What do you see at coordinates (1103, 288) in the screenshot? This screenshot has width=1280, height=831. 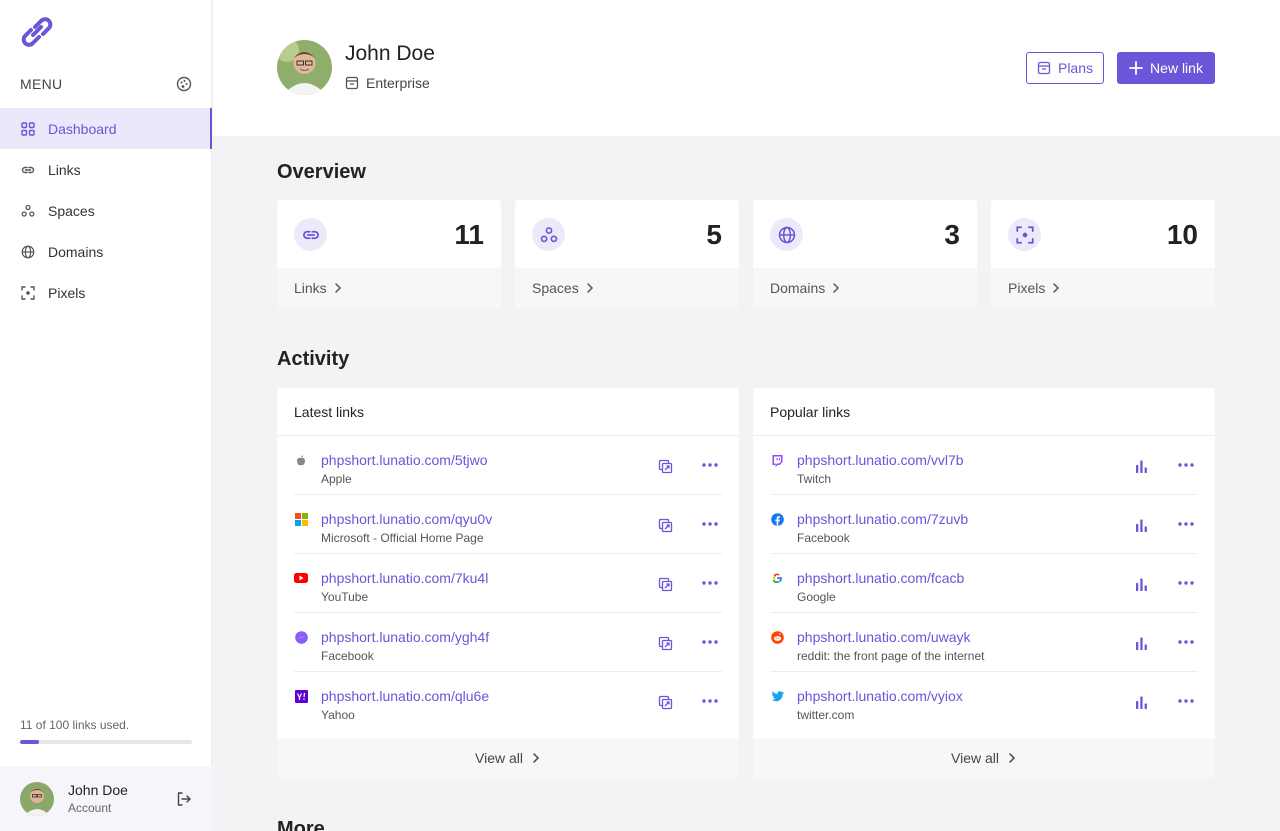 I see `stat-link-pixels: Pixels` at bounding box center [1103, 288].